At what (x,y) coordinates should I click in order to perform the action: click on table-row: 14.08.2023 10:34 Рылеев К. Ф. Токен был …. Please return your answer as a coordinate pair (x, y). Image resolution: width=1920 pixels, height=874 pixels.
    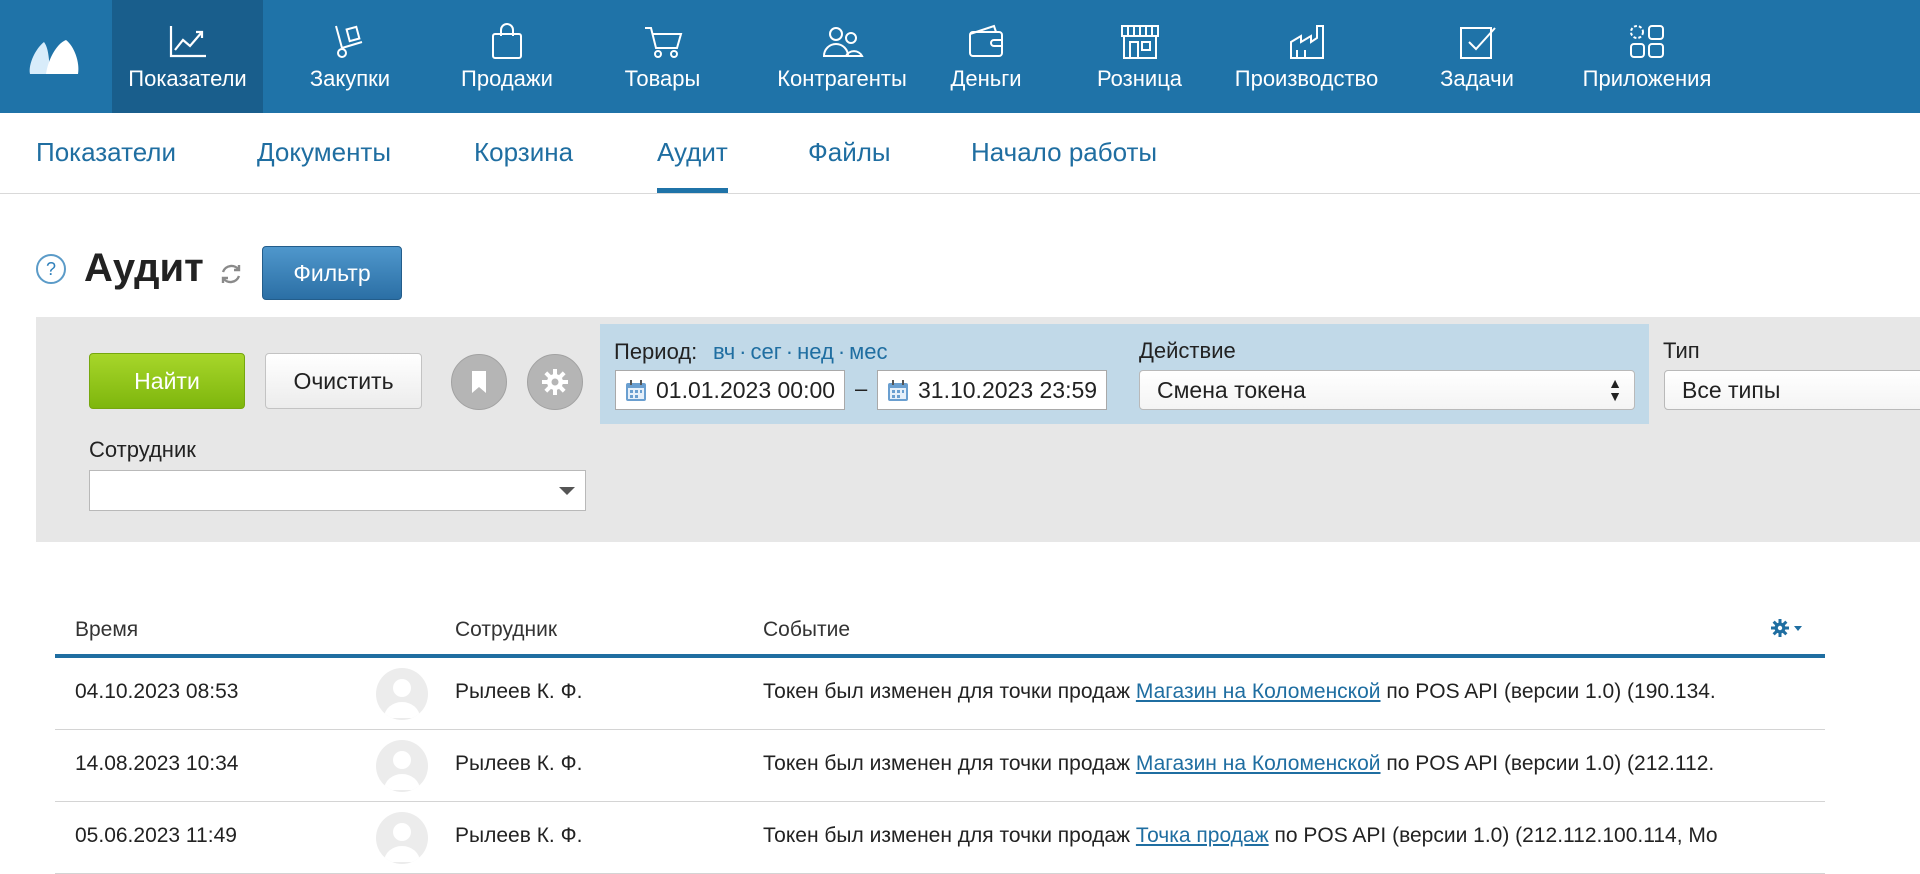
    Looking at the image, I should click on (940, 766).